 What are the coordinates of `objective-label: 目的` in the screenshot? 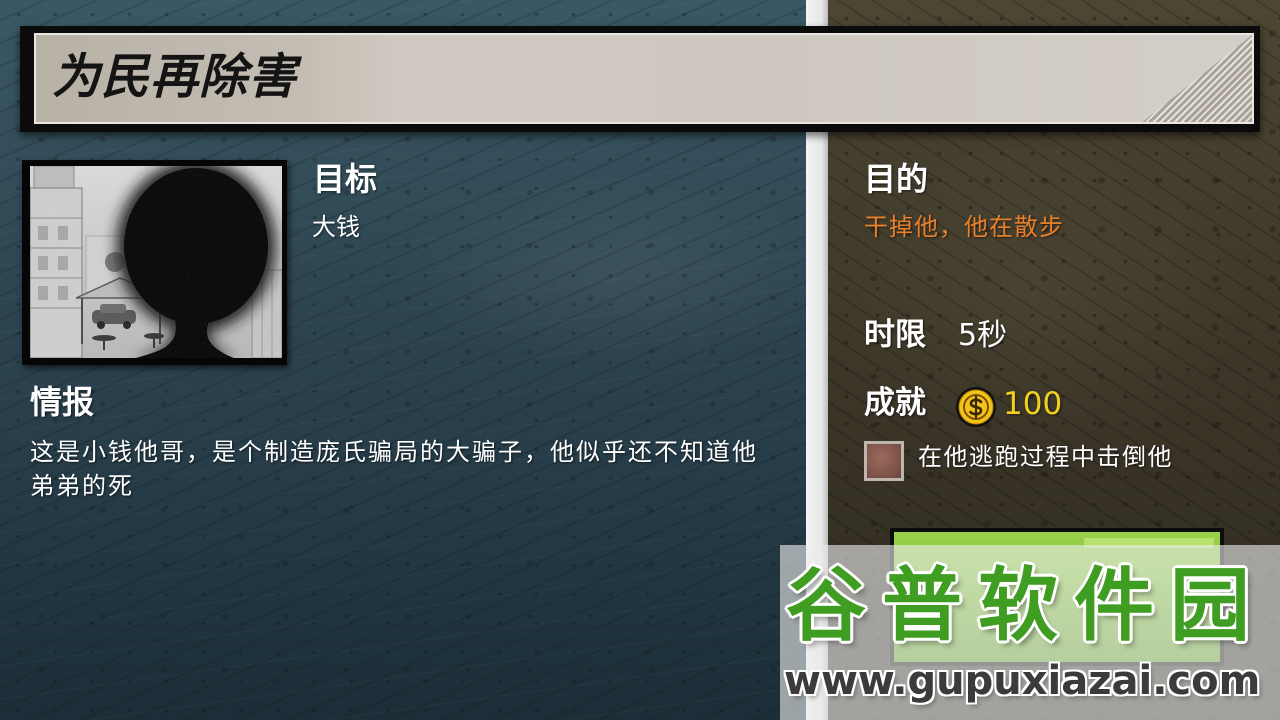 It's located at (896, 179).